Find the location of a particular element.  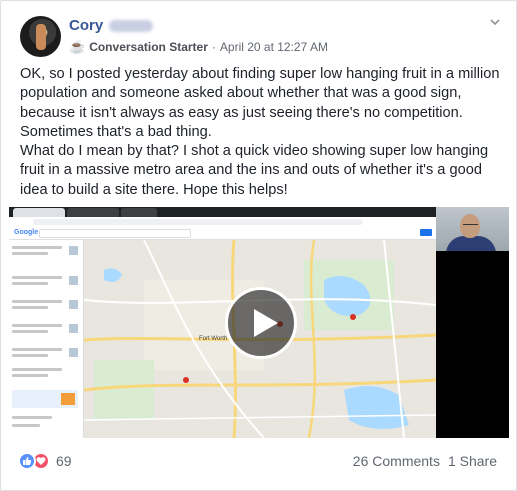

like-icon is located at coordinates (27, 461).